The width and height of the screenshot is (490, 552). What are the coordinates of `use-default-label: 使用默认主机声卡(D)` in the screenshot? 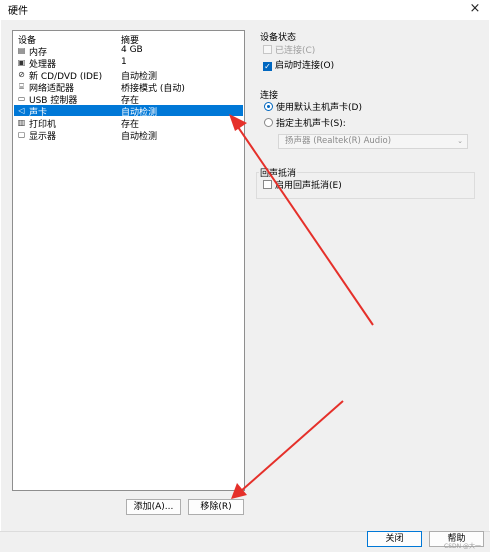 It's located at (319, 108).